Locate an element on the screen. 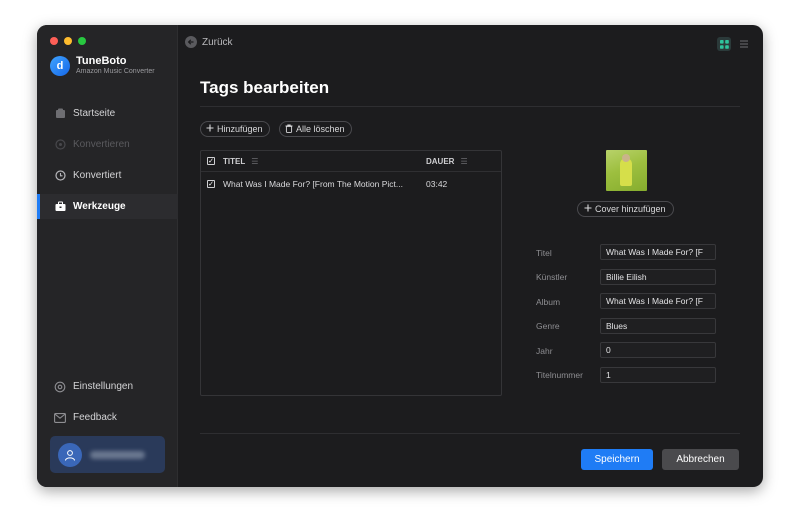  sidebar-item-konvertieren: Konvertieren is located at coordinates (107, 144).